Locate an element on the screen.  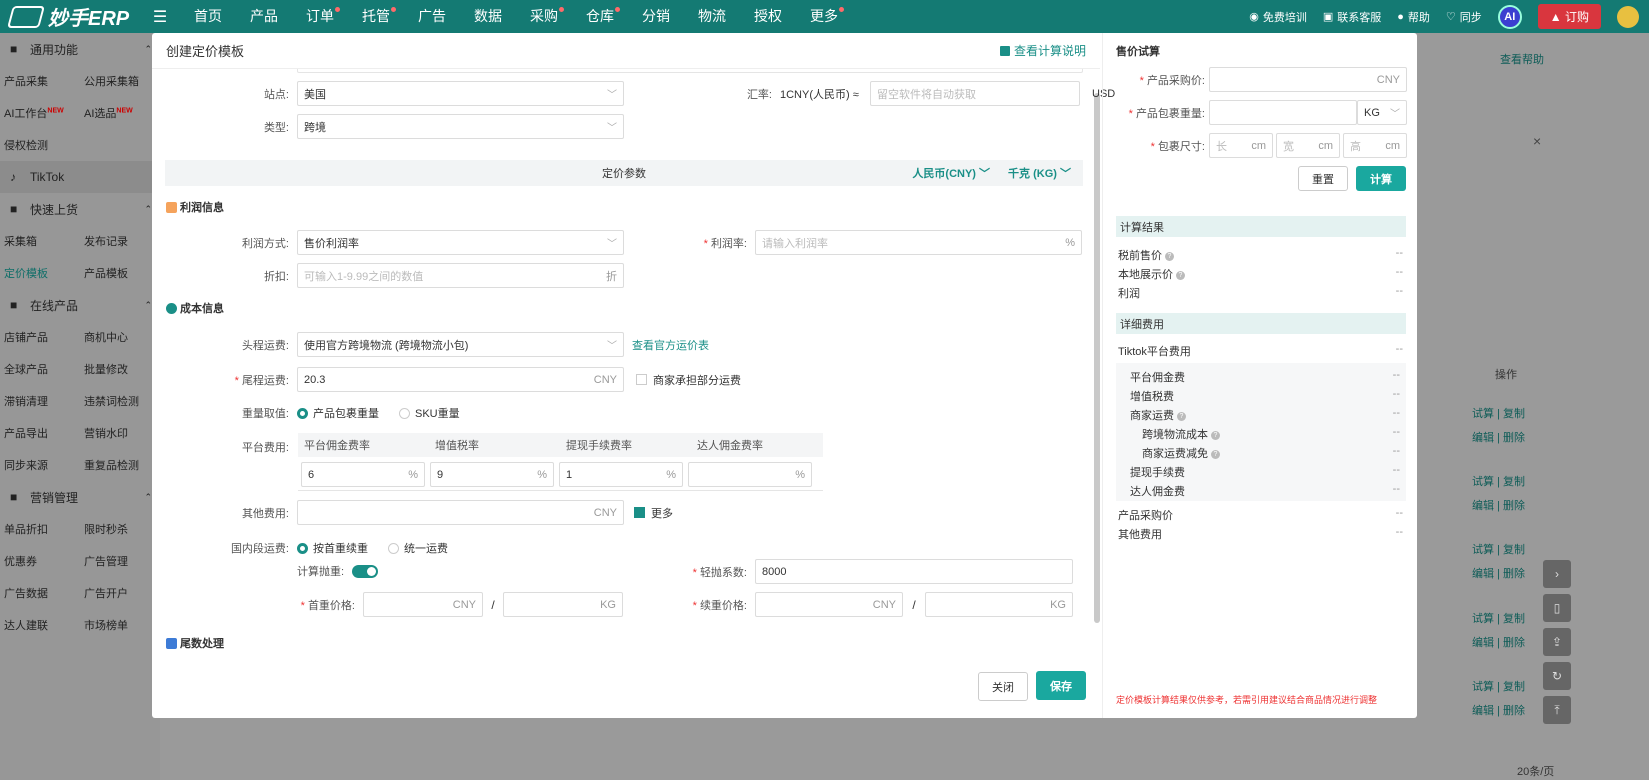
help-link: ● 帮助 is located at coordinates (1413, 17).